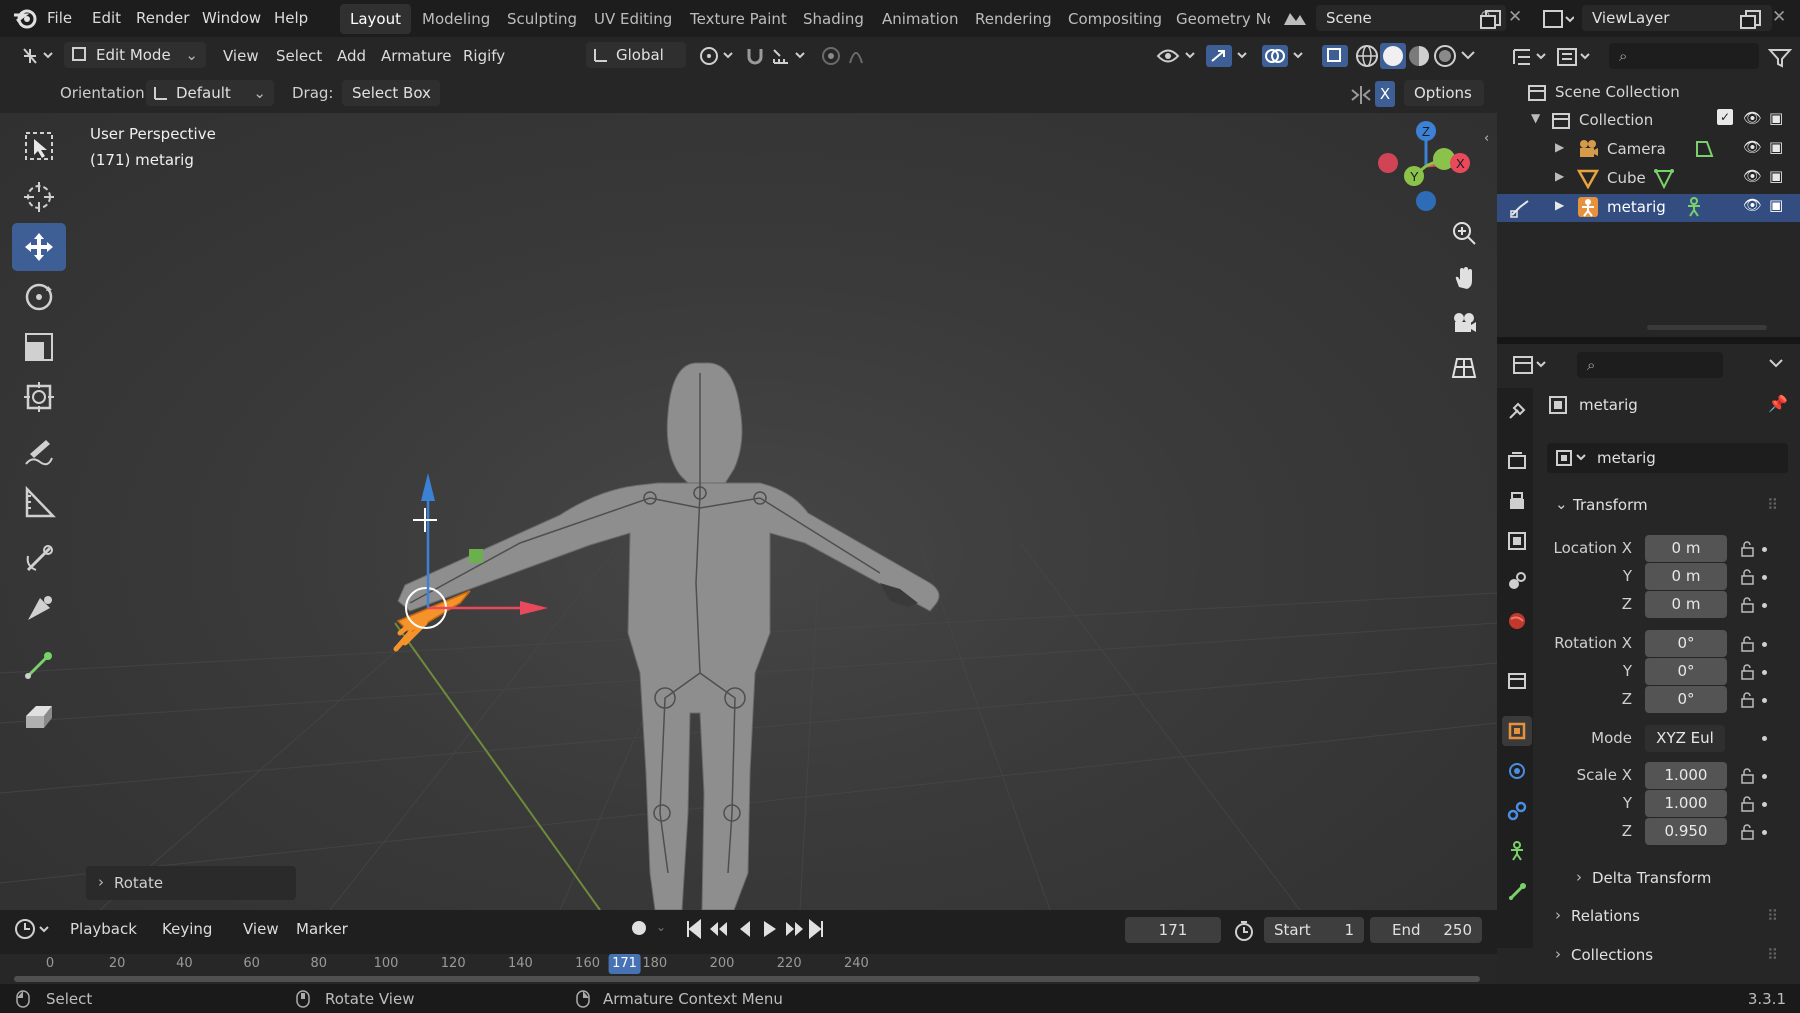 The image size is (1800, 1013). Describe the element at coordinates (1464, 278) in the screenshot. I see `pan-hand-icon` at that location.